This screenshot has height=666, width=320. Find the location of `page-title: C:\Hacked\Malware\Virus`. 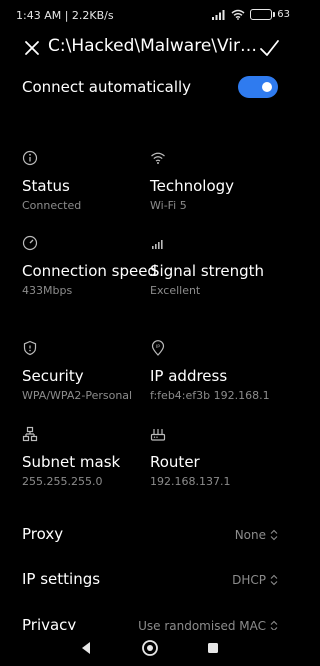

page-title: C:\Hacked\Malware\Virus is located at coordinates (153, 46).